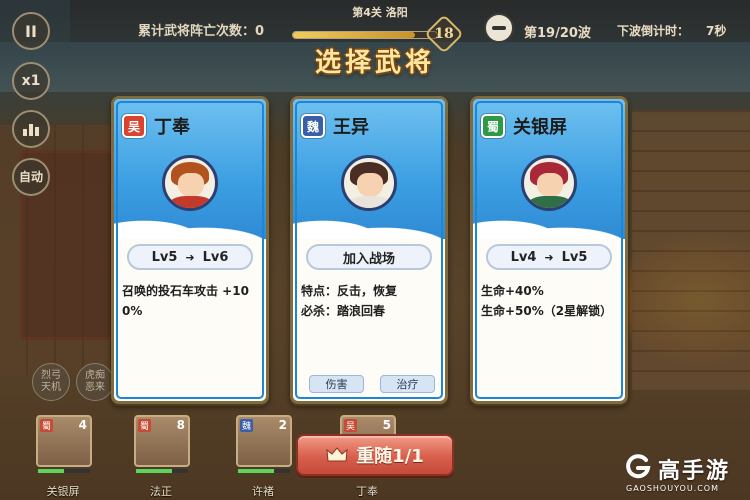 This screenshot has height=500, width=750. I want to click on bench-slot: 虎痴恶来, so click(95, 382).